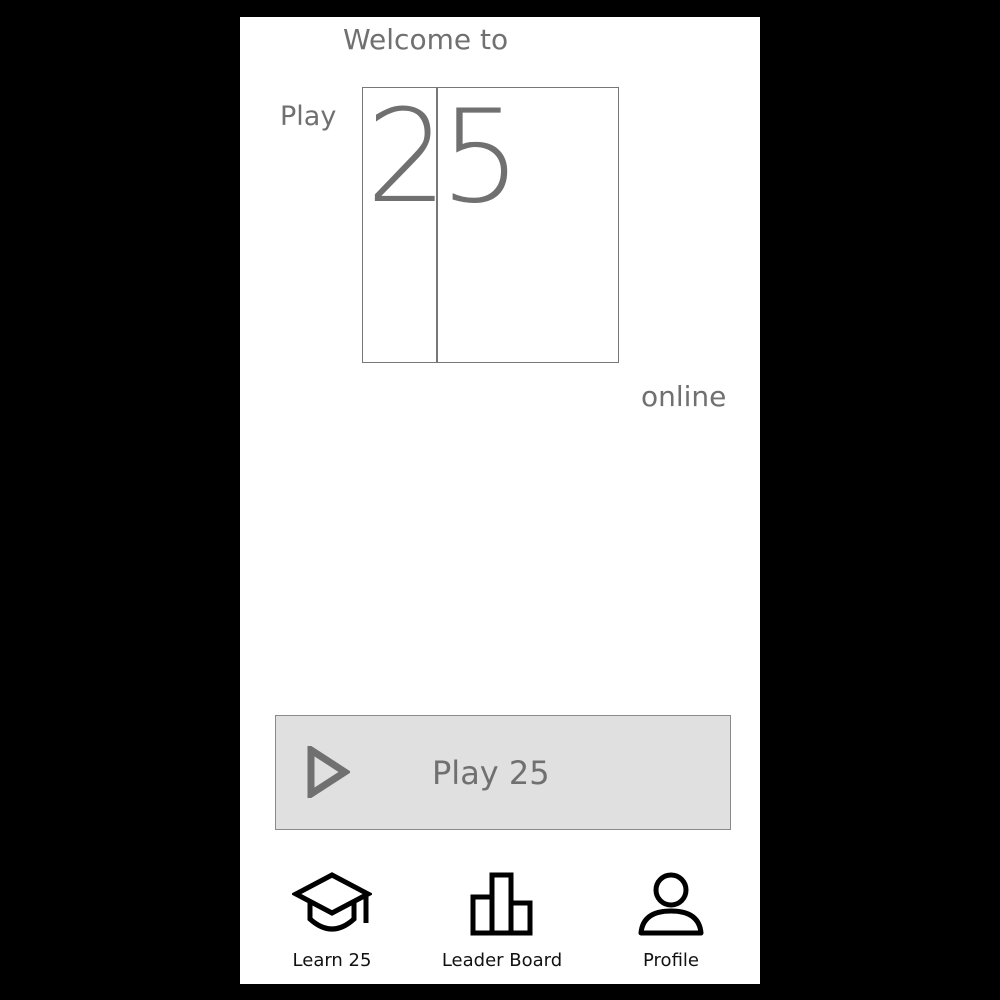 This screenshot has width=1000, height=1000. I want to click on logo-digit-2: 2, so click(407, 157).